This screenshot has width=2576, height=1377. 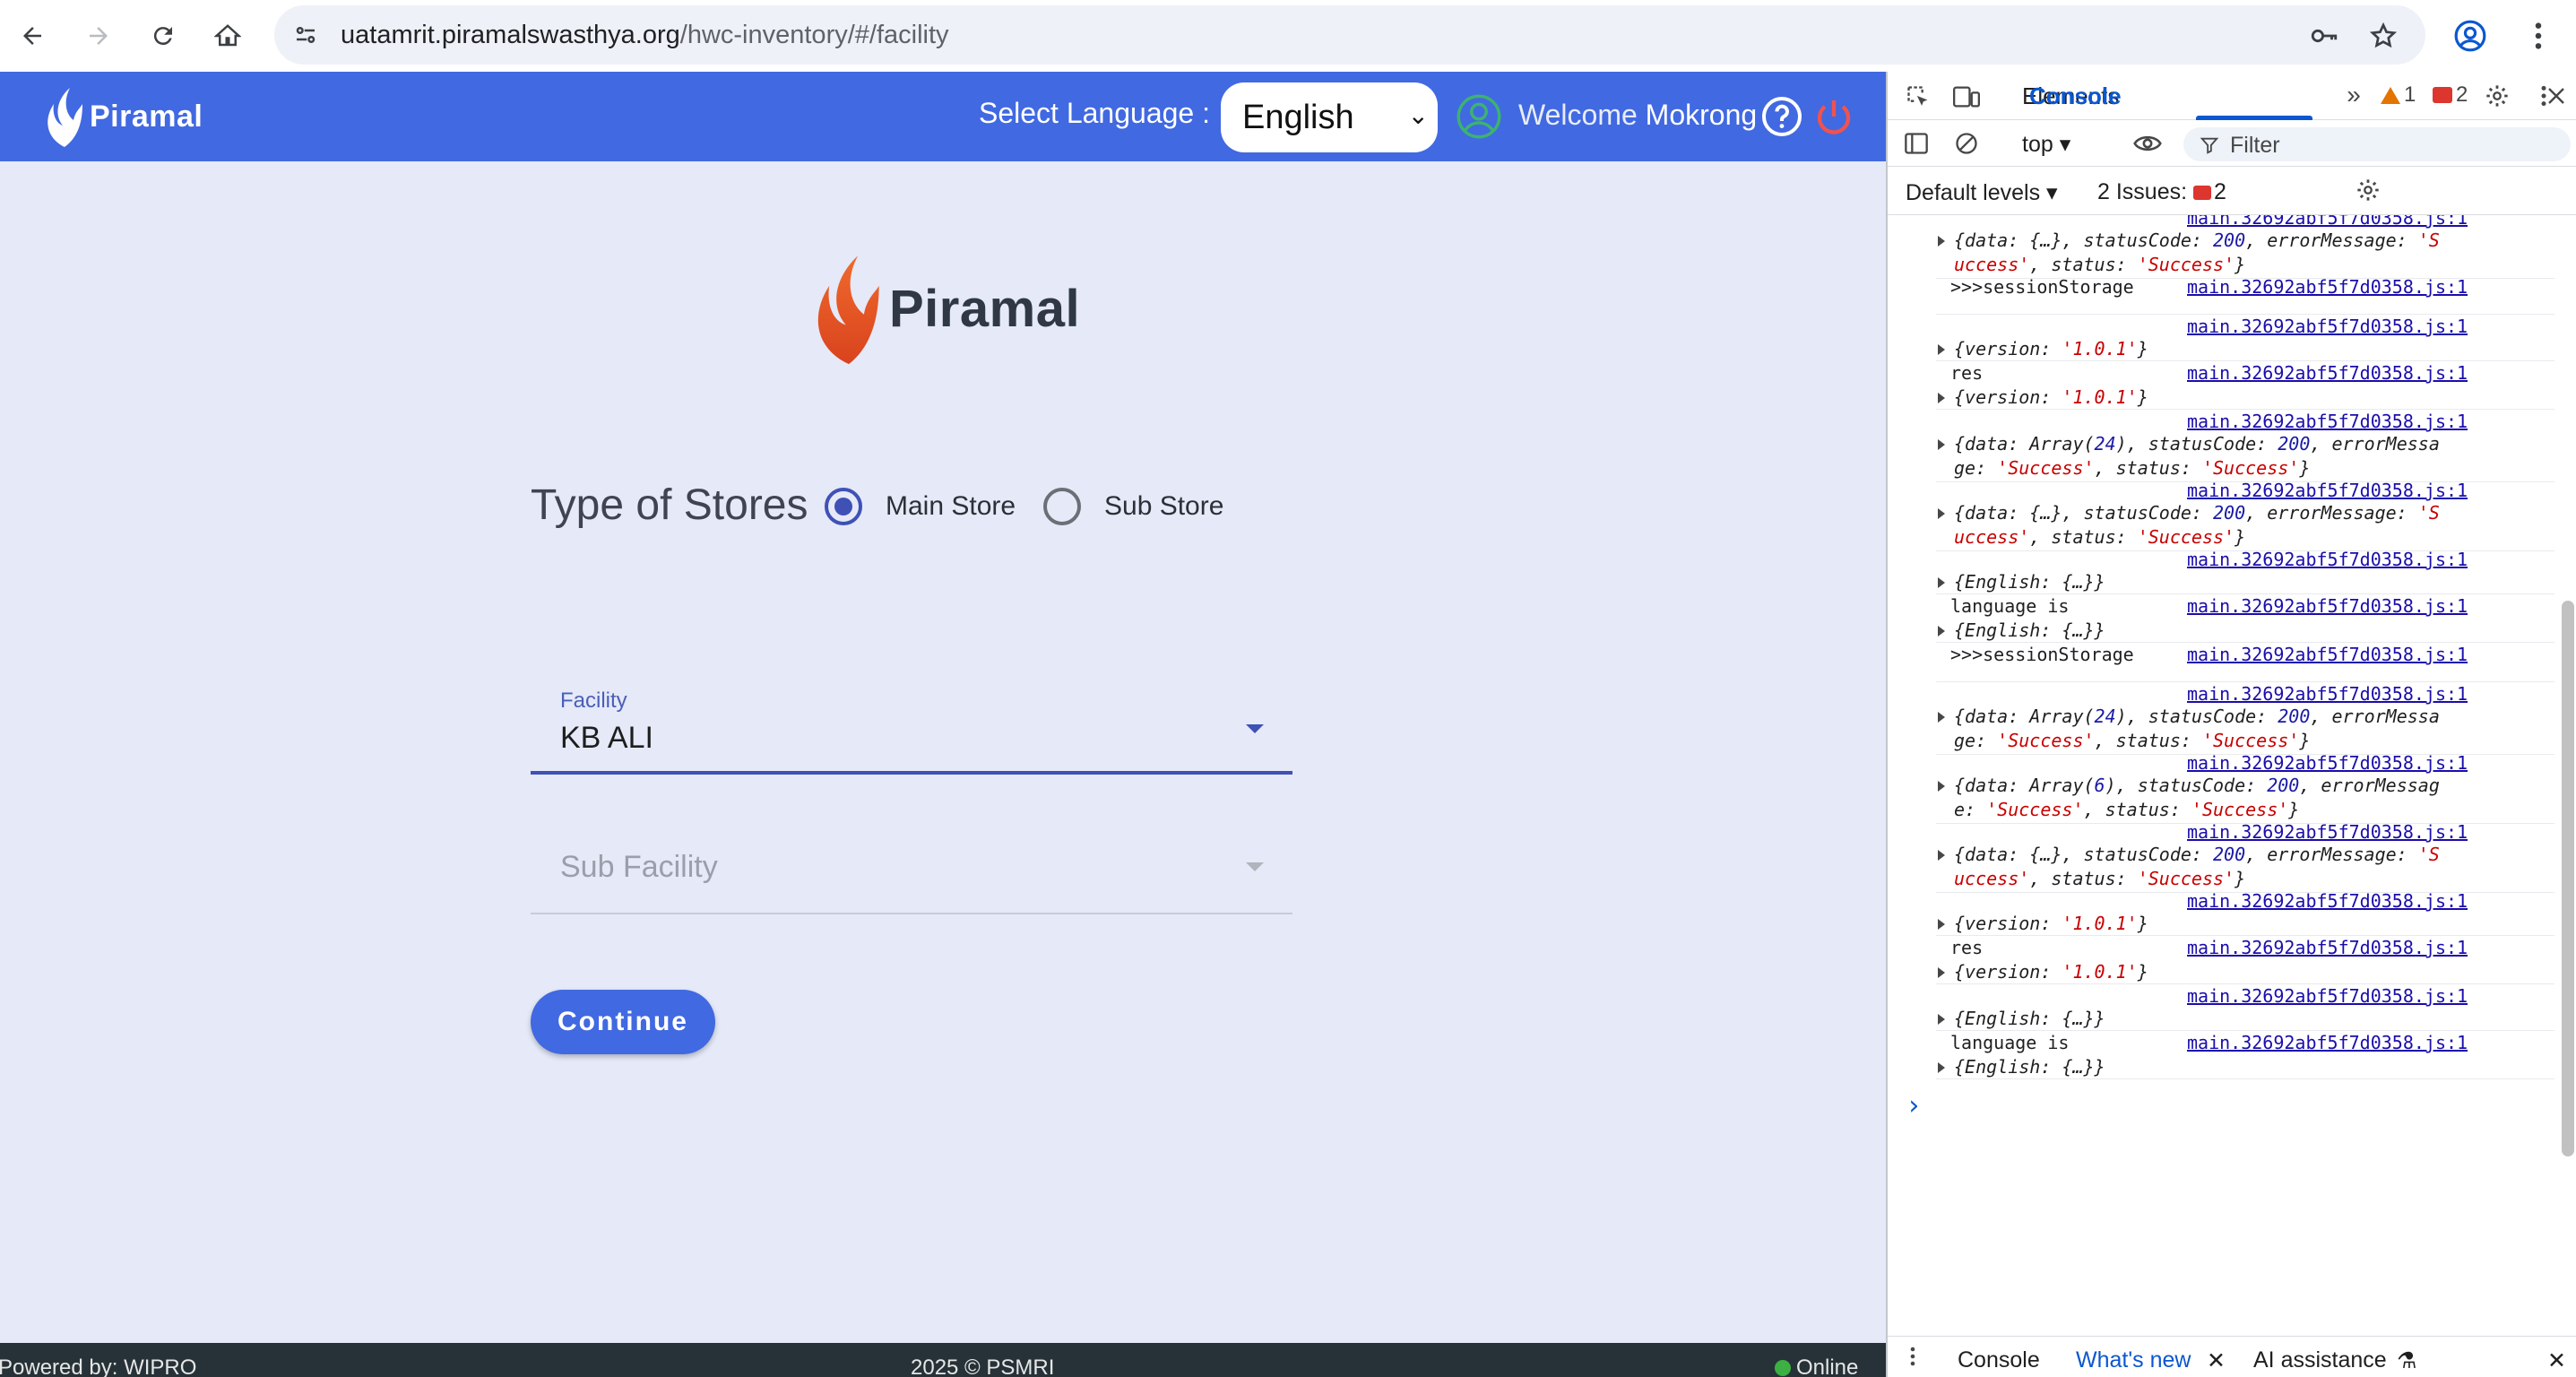 I want to click on radio-main-store-label: Main Store, so click(x=951, y=506).